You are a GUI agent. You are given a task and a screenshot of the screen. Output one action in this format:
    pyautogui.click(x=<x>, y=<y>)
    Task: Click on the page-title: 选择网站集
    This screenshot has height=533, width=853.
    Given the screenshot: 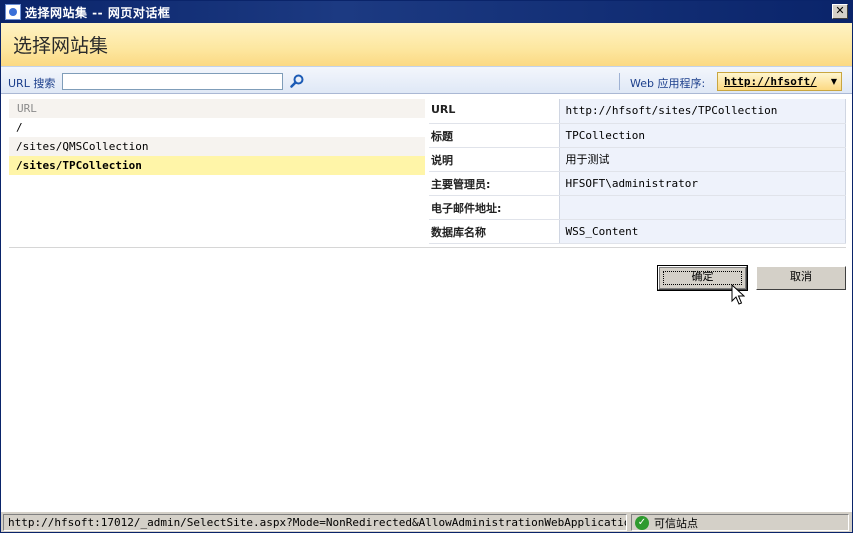 What is the action you would take?
    pyautogui.click(x=61, y=46)
    